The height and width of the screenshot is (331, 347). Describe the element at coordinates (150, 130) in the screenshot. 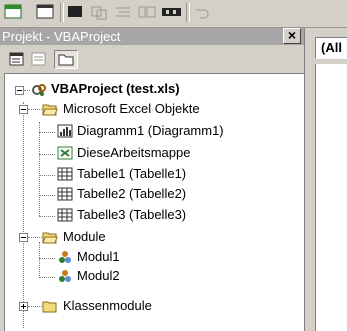

I see `tree-node-label: Diagramm1 (Diagramm1)` at that location.